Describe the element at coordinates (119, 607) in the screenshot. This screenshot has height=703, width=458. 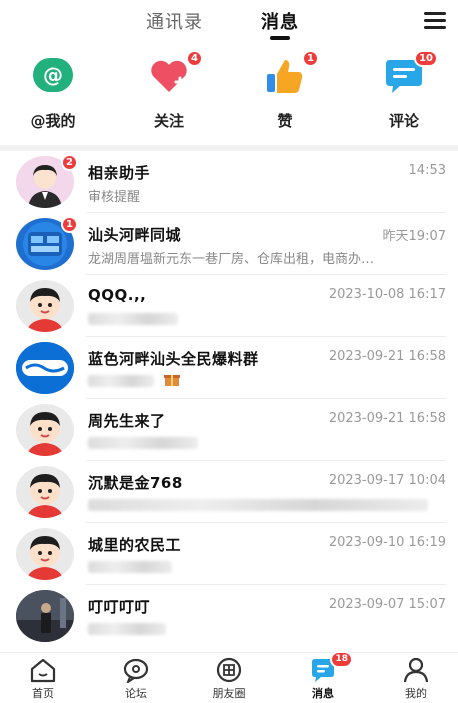
I see `conversation-name: 叮叮叮叮` at that location.